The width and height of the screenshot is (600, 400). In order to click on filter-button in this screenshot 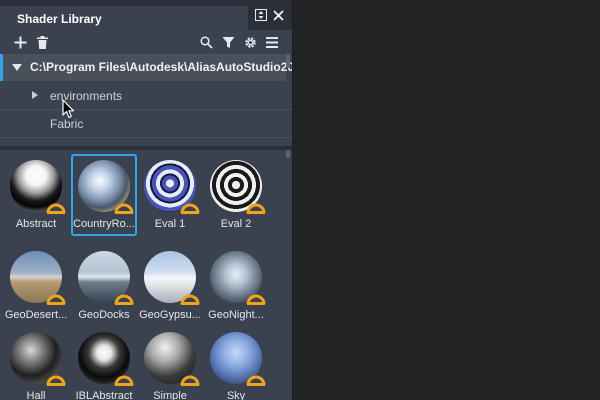, I will do `click(228, 42)`.